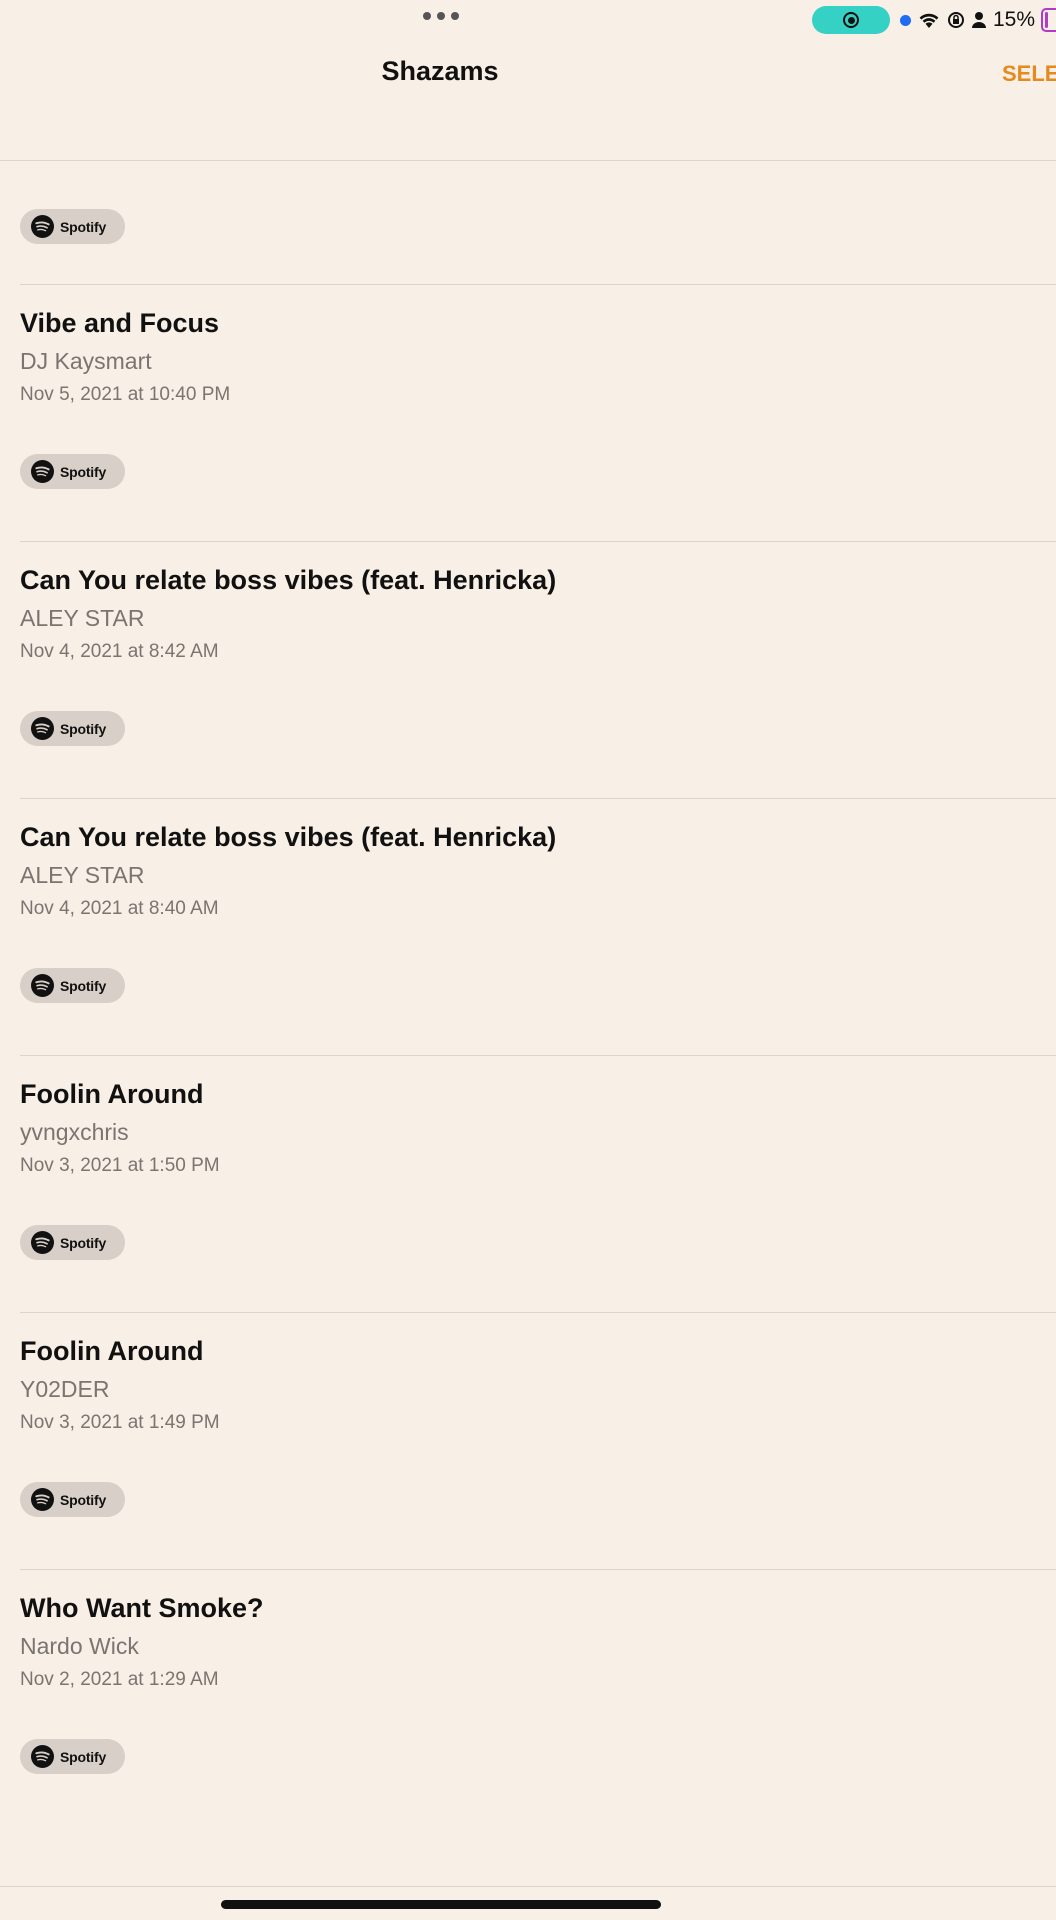  Describe the element at coordinates (1014, 19) in the screenshot. I see `battery-percent: 15%` at that location.